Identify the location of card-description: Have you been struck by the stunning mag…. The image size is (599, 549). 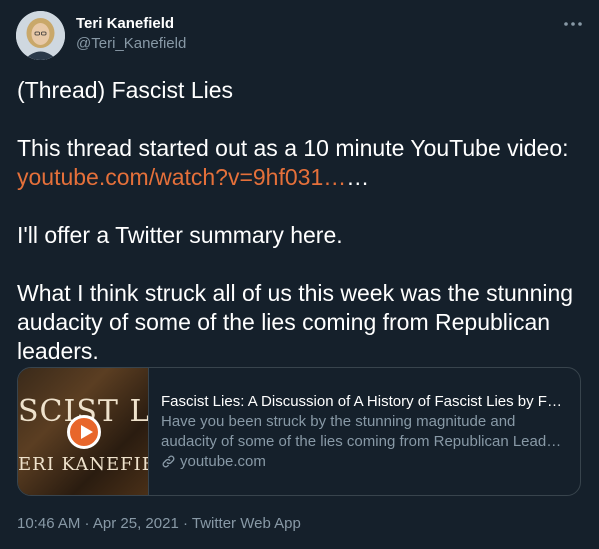
(365, 432).